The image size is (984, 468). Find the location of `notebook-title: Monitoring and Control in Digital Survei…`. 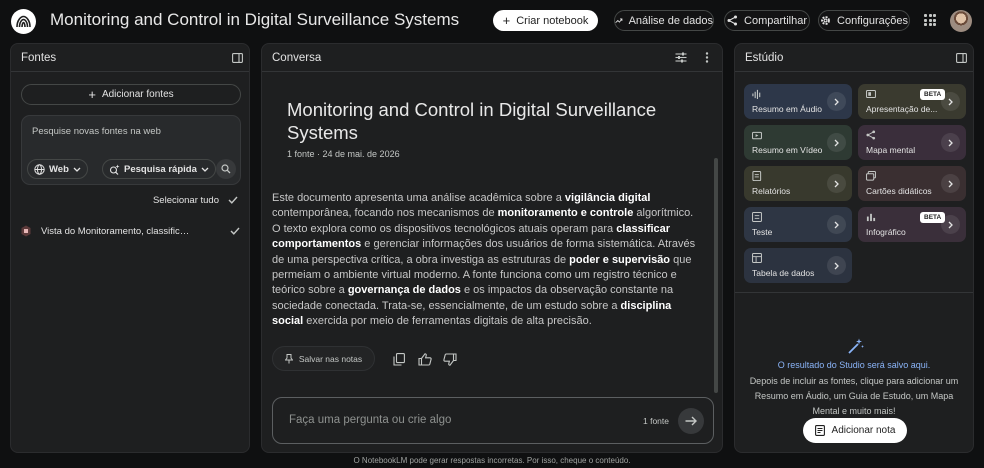

notebook-title: Monitoring and Control in Digital Survei… is located at coordinates (254, 20).